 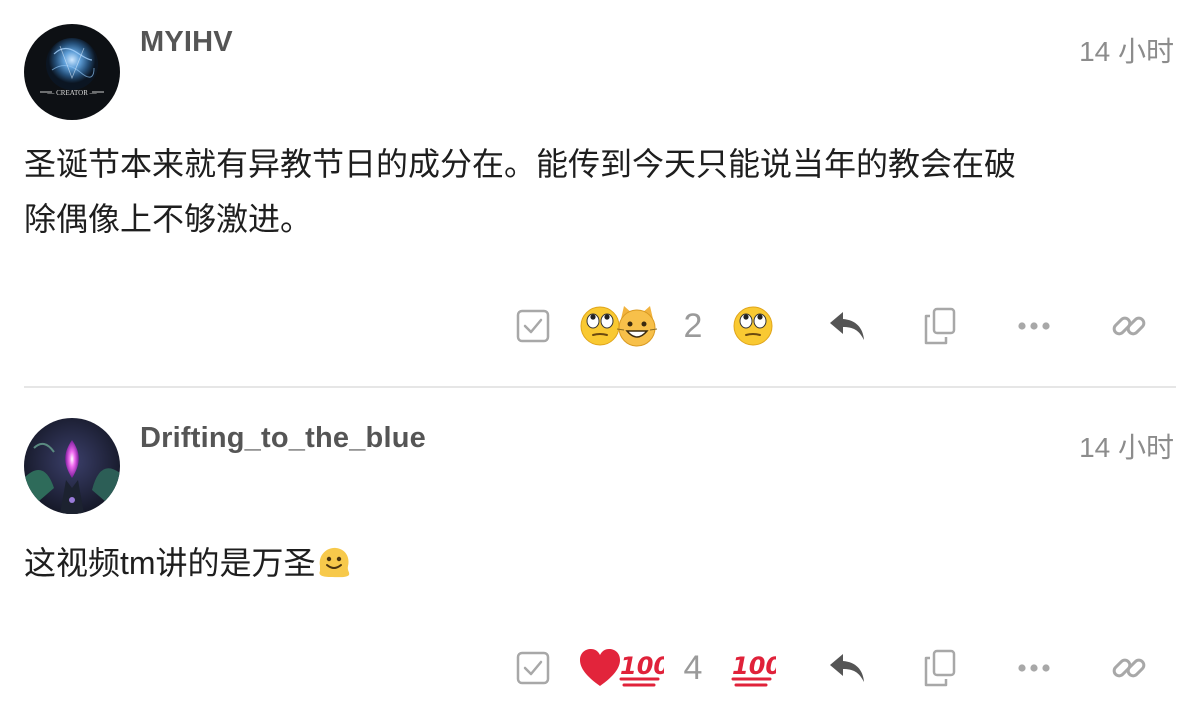 I want to click on red-heart-emoji, so click(x=600, y=667).